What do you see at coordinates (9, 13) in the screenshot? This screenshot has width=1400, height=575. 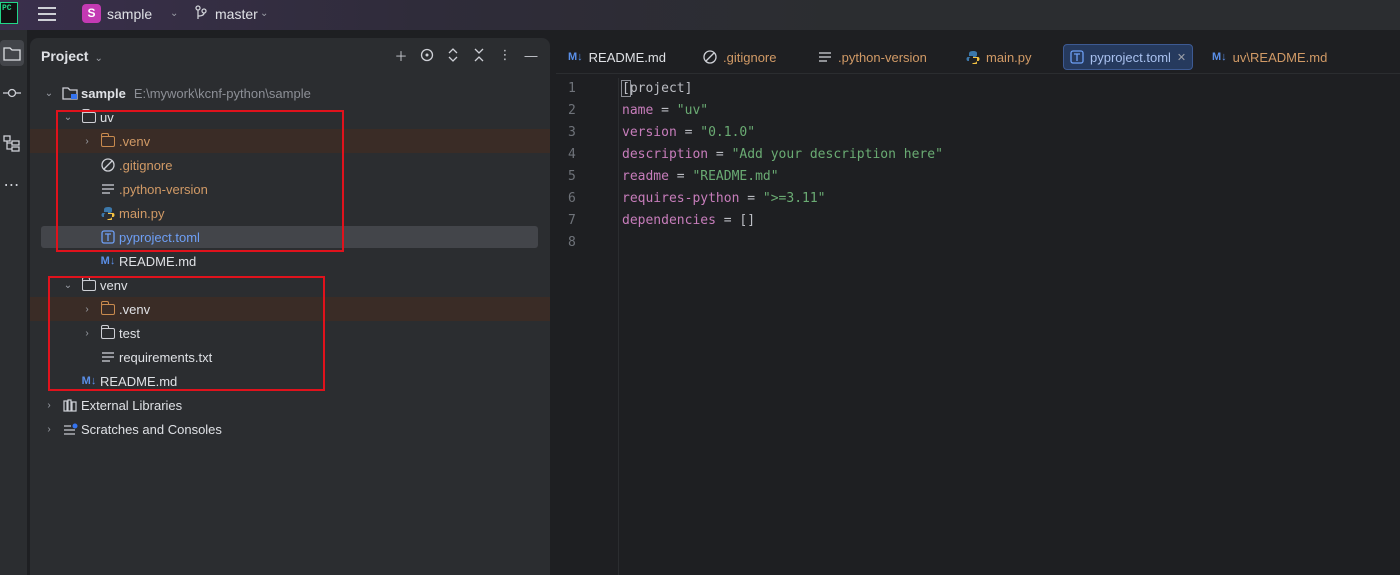 I see `pycharm-logo-icon: PC` at bounding box center [9, 13].